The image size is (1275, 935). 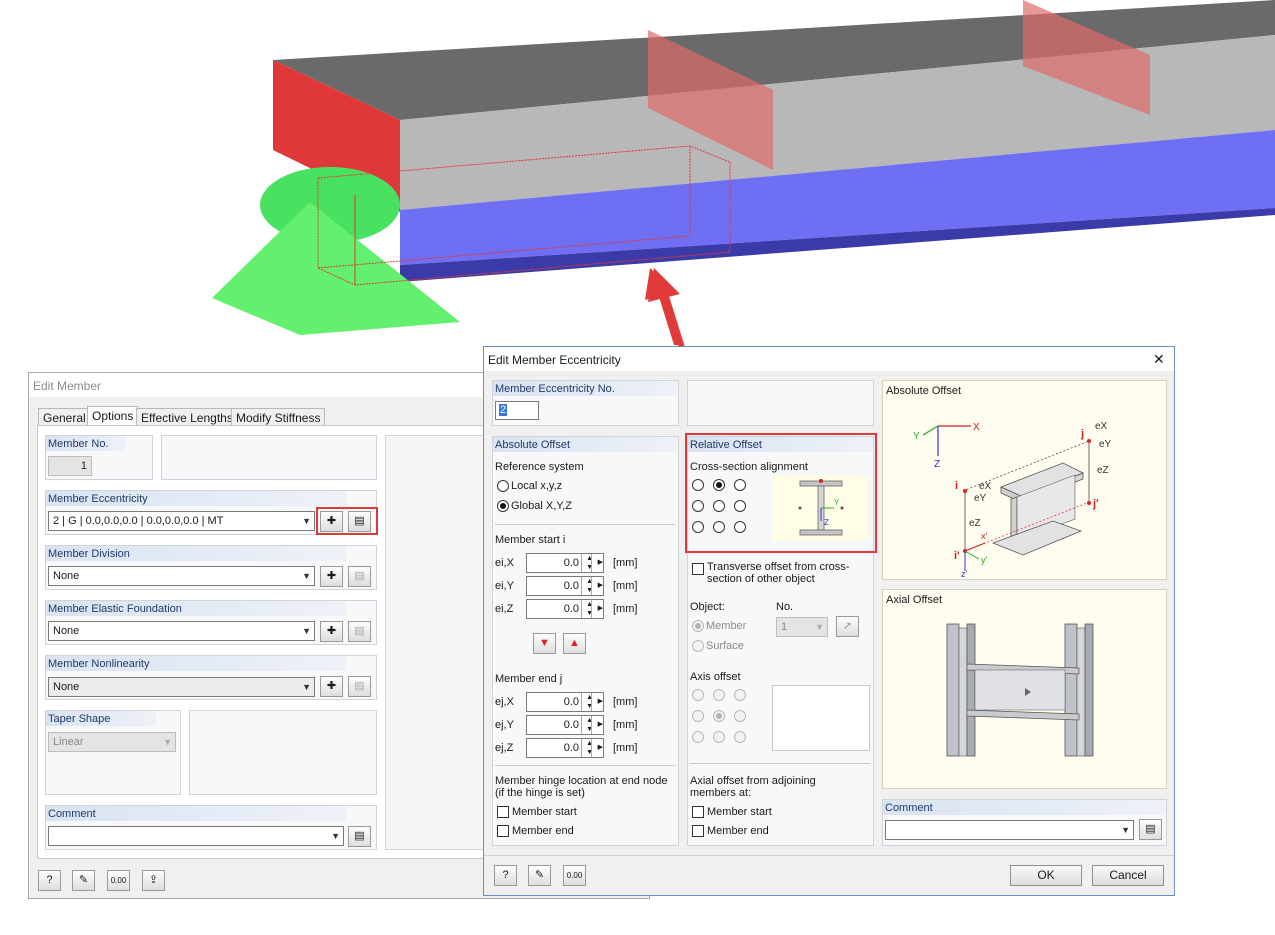 I want to click on ei-z-value: 0.0, so click(x=571, y=609).